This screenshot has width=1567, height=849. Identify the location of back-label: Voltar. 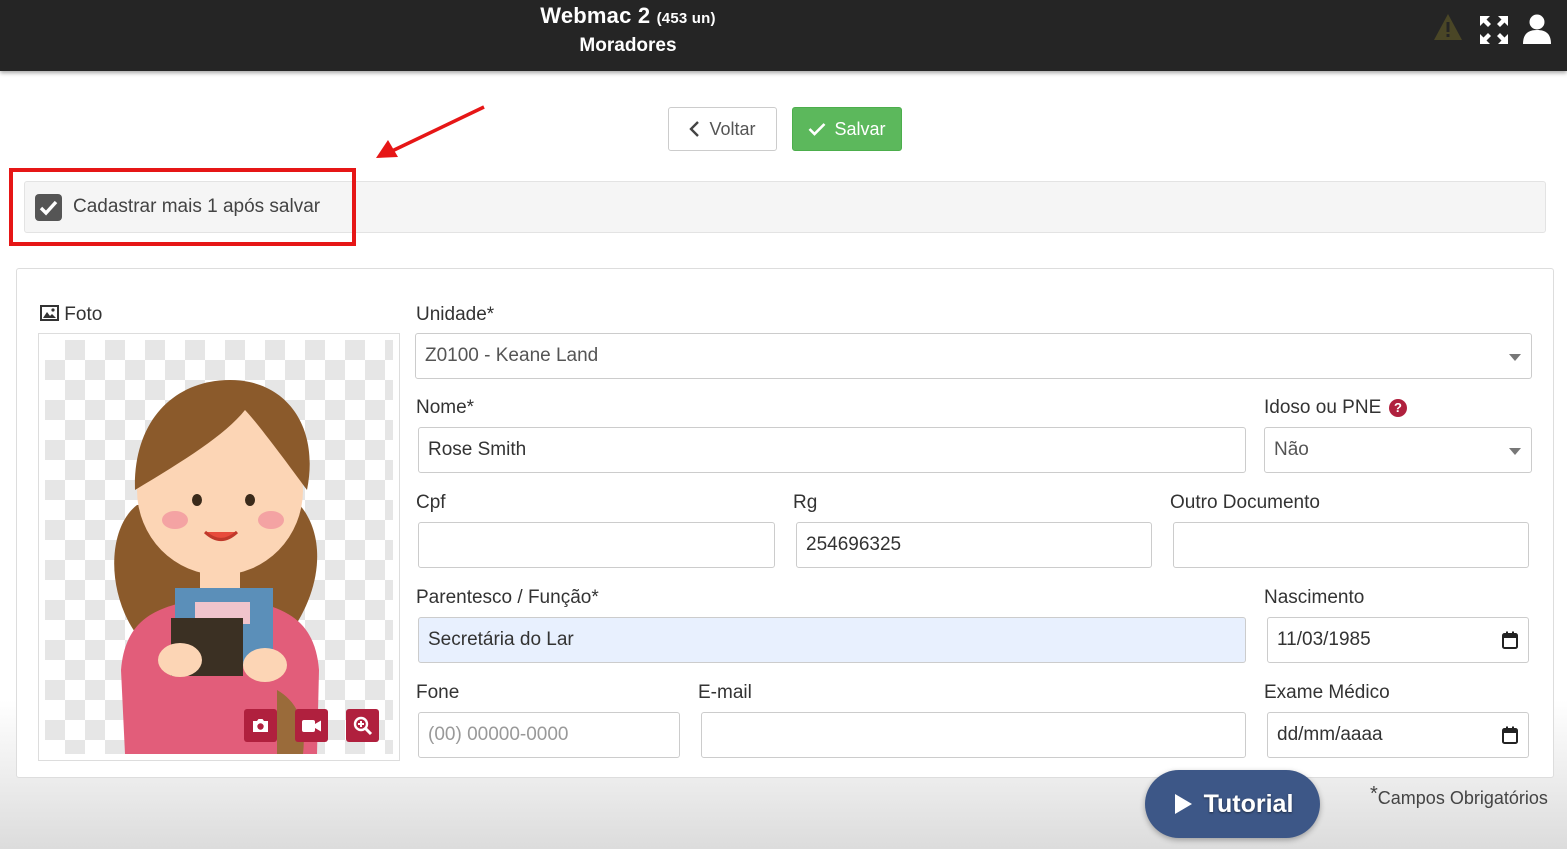
(732, 128).